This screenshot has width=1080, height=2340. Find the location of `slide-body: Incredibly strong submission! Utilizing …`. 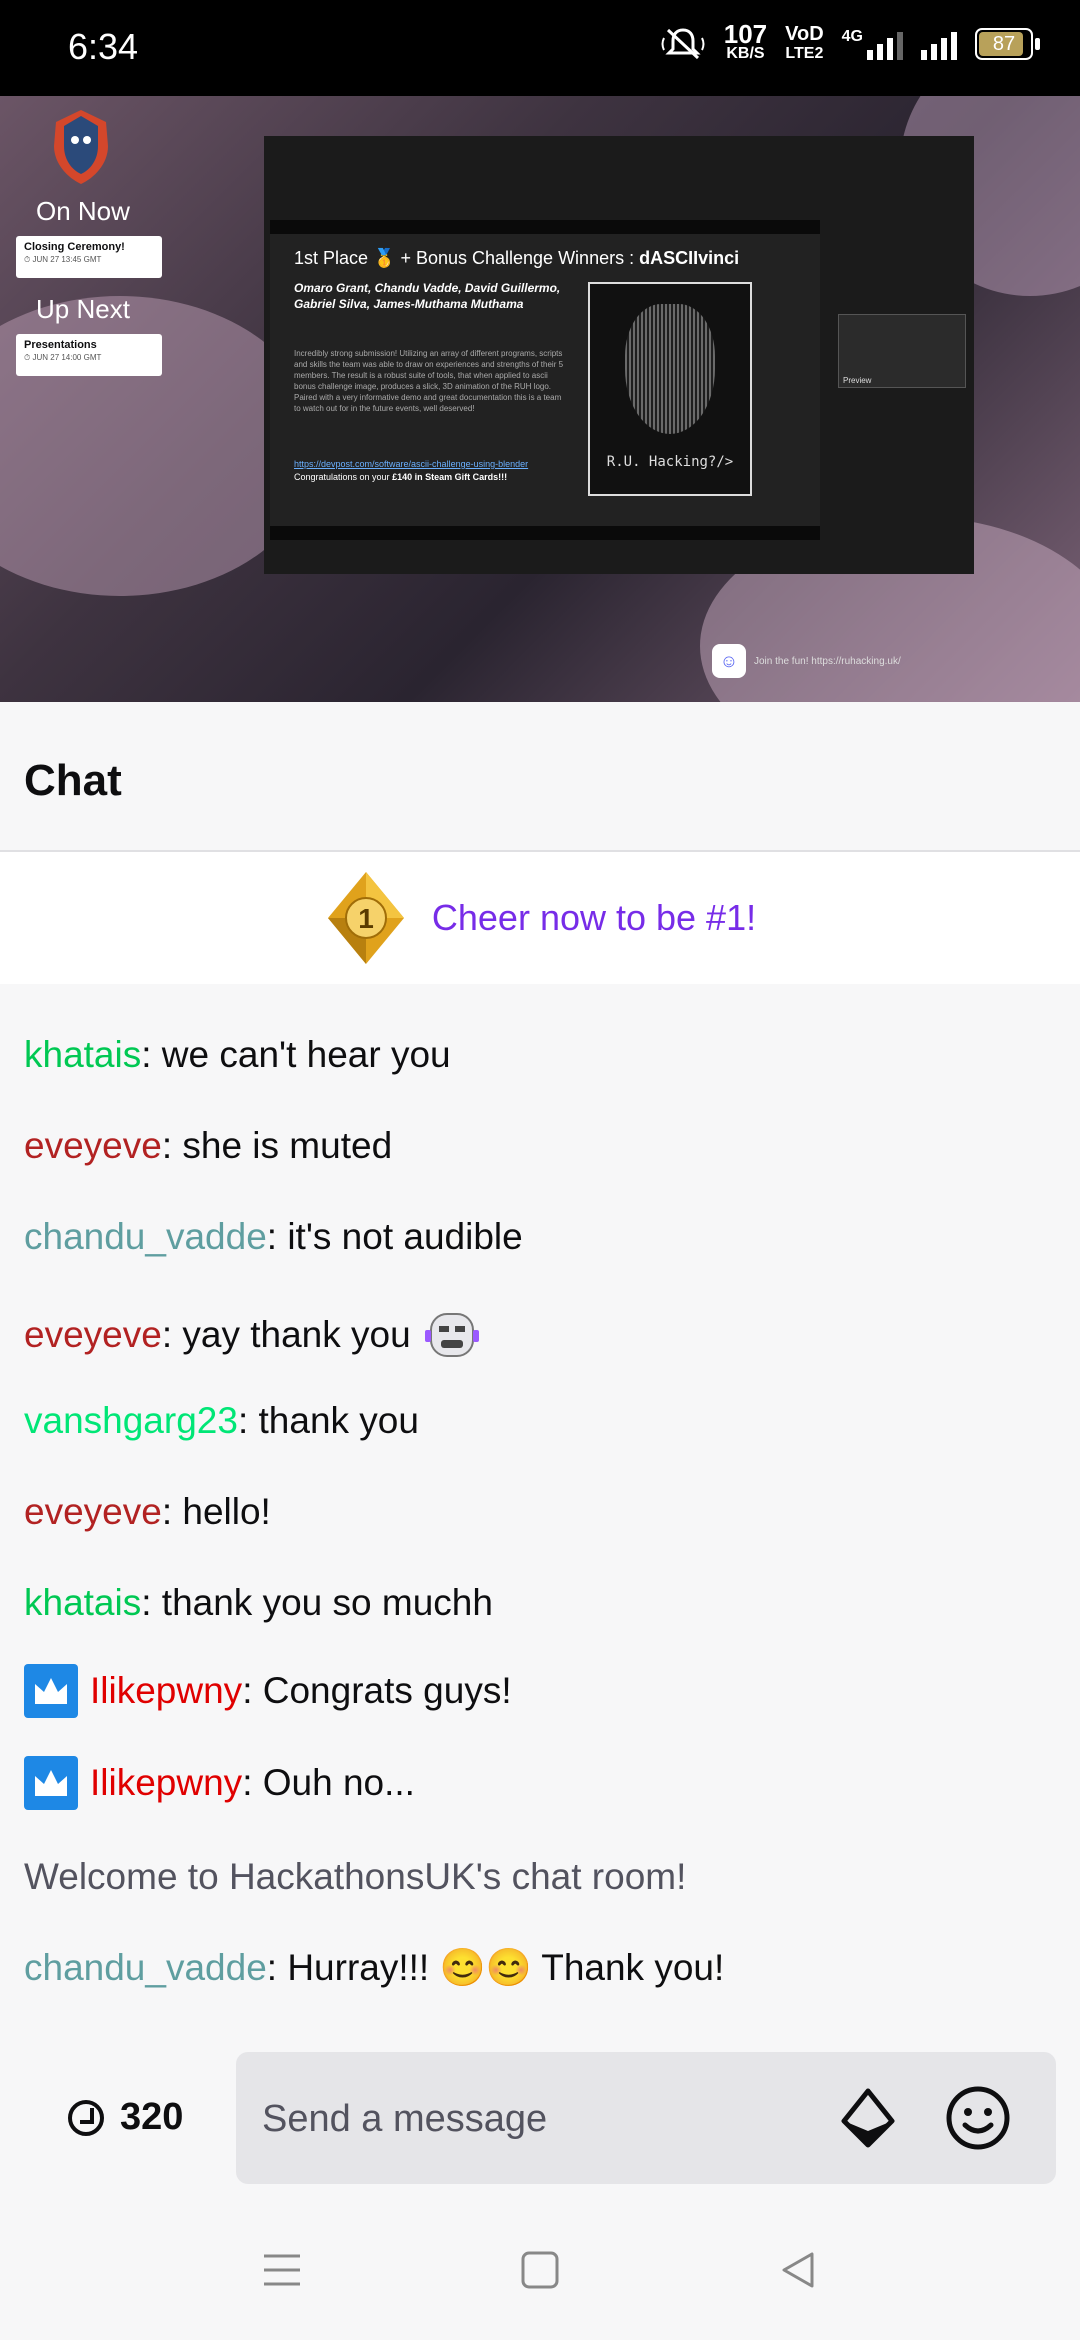

slide-body: Incredibly strong submission! Utilizing … is located at coordinates (429, 381).